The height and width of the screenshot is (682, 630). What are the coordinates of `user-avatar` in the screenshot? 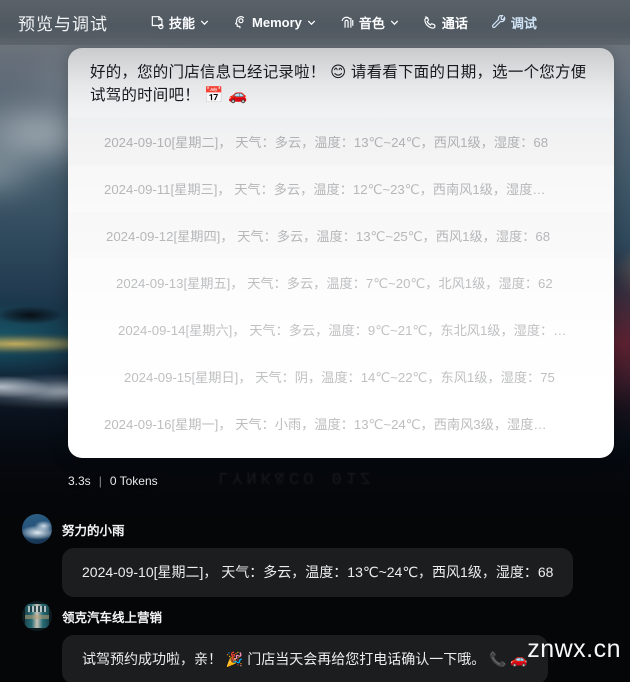 It's located at (37, 529).